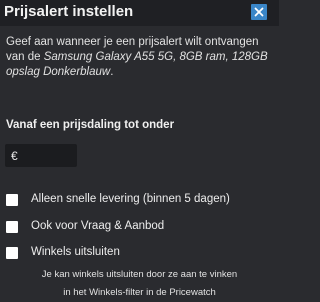 The image size is (320, 302). I want to click on exclude-shops-checkbox, so click(12, 253).